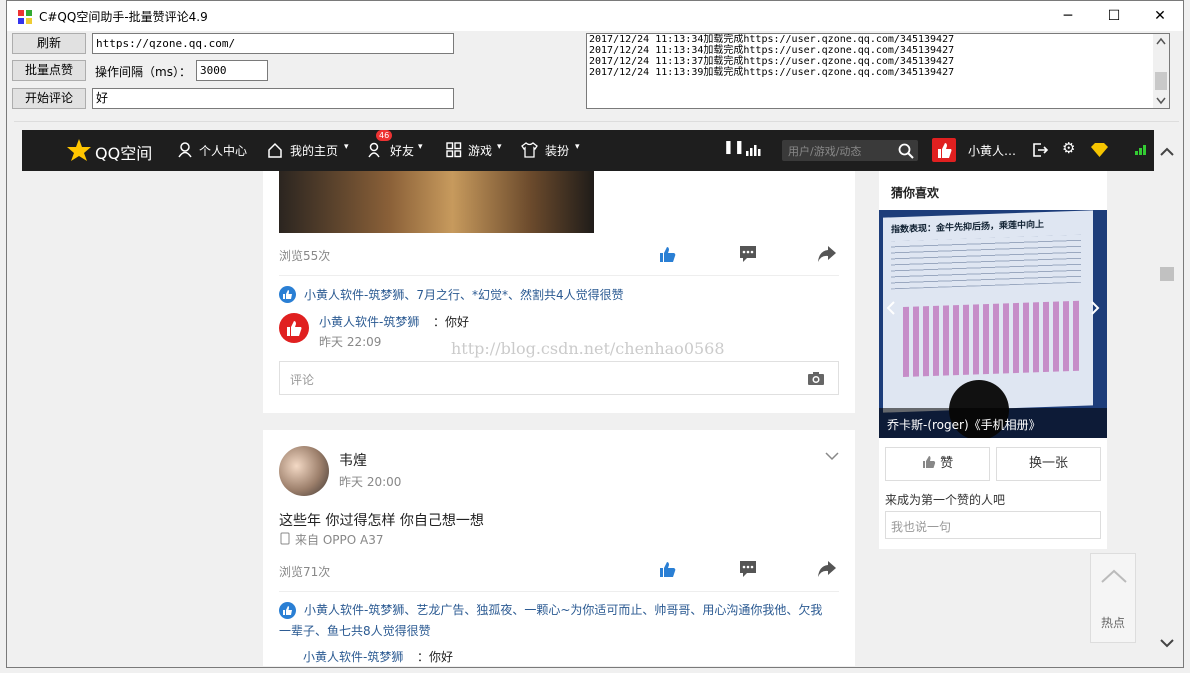  What do you see at coordinates (49, 70) in the screenshot?
I see `batch-like-button: 批量点赞` at bounding box center [49, 70].